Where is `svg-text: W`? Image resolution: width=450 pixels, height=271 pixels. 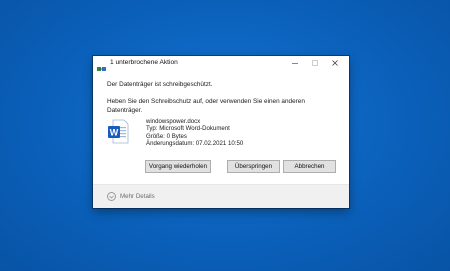
svg-text: W is located at coordinates (114, 132).